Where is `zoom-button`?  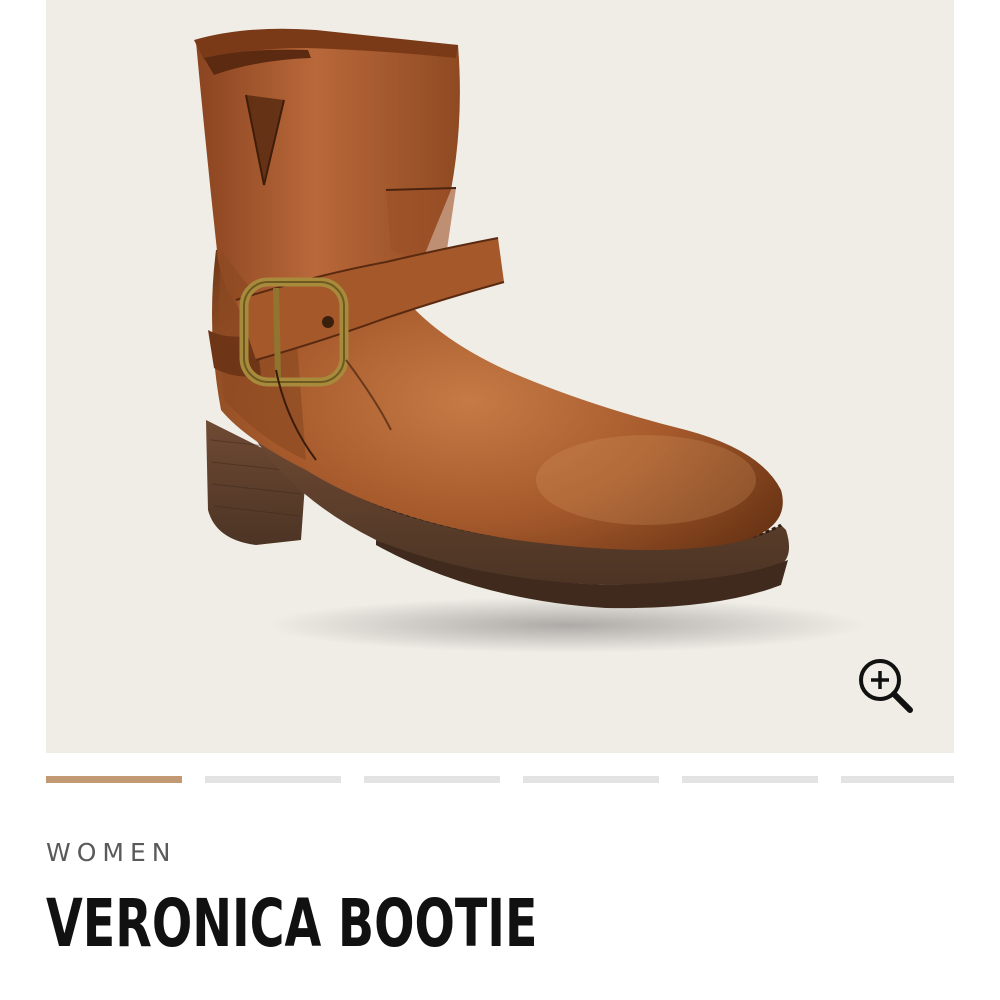
zoom-button is located at coordinates (887, 687).